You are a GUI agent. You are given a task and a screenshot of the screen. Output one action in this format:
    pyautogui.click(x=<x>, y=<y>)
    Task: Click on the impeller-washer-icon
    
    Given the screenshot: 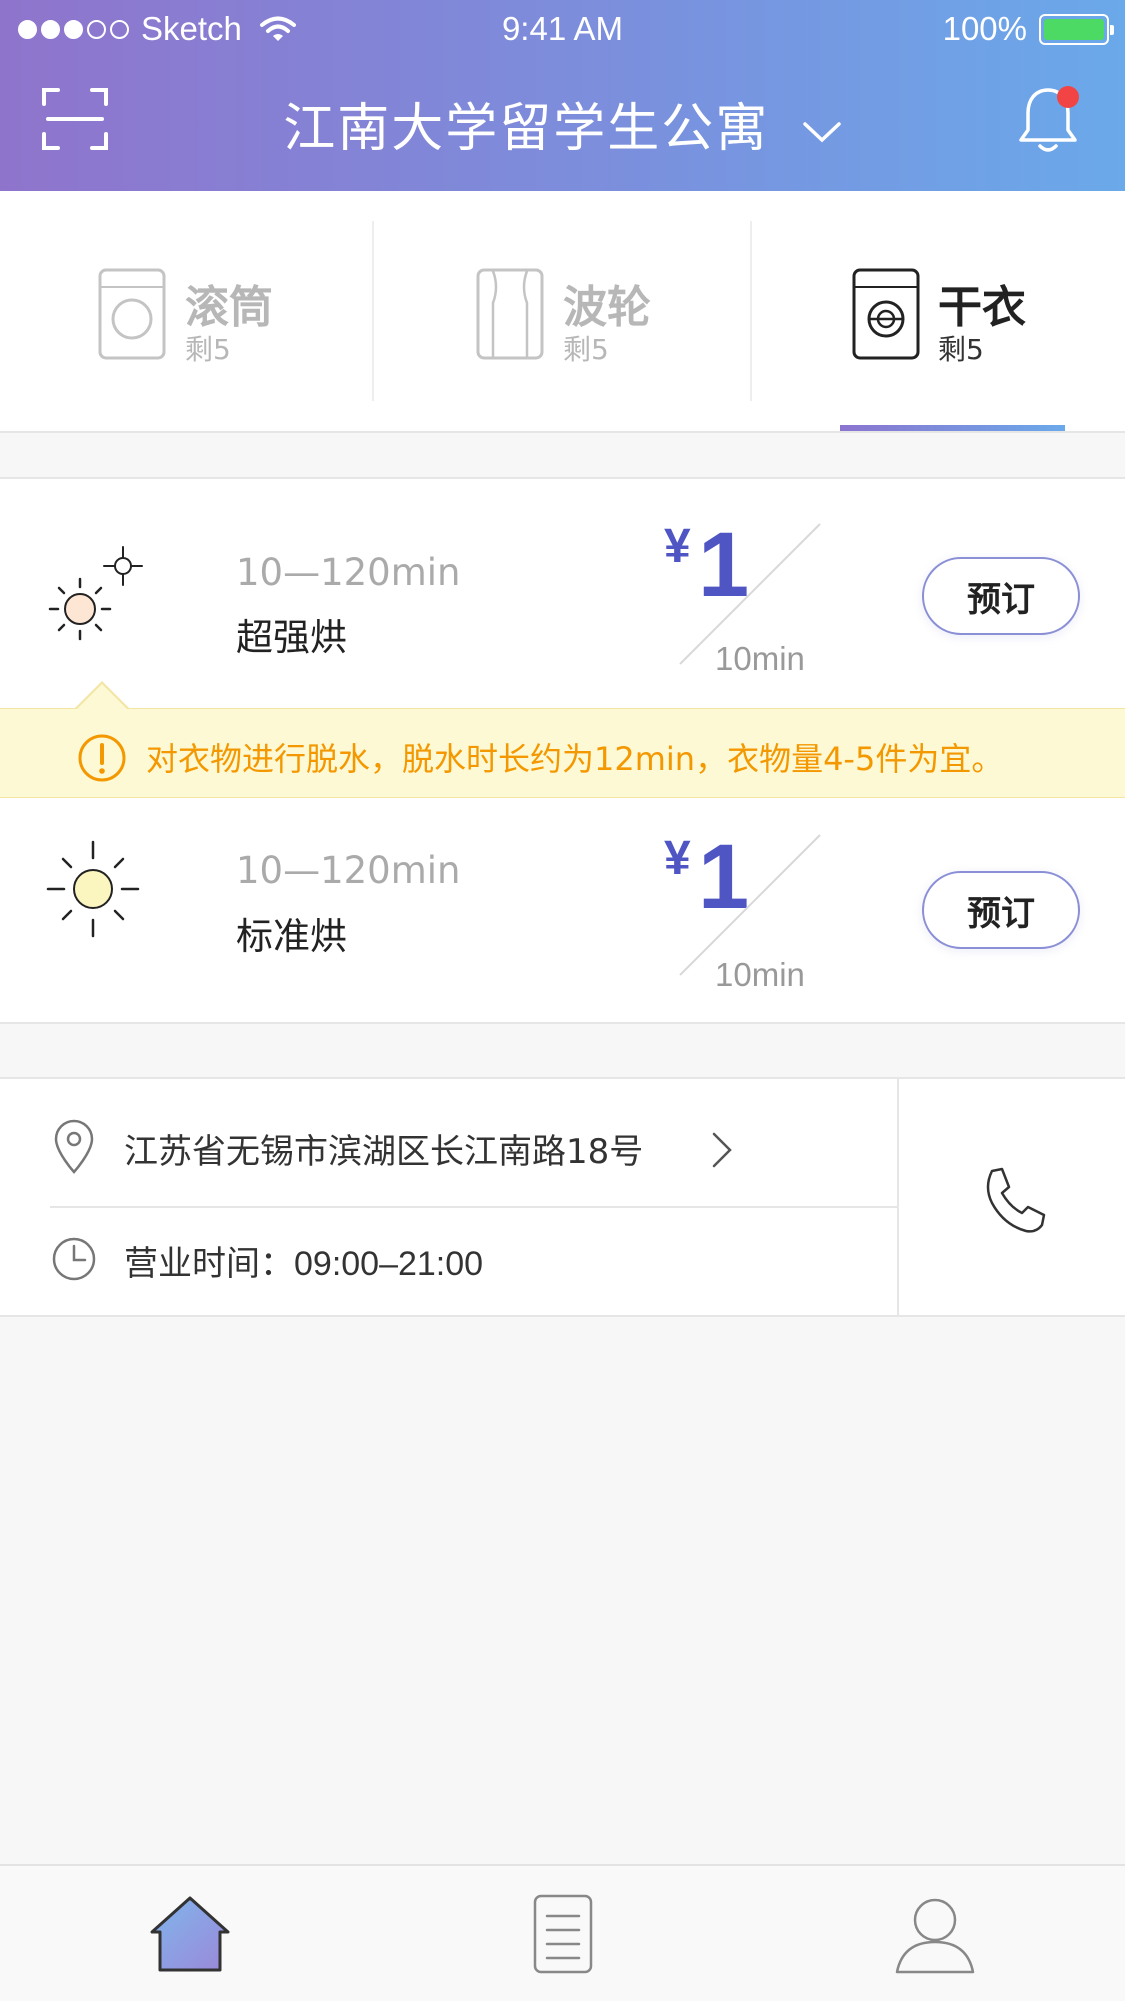 What is the action you would take?
    pyautogui.click(x=510, y=314)
    